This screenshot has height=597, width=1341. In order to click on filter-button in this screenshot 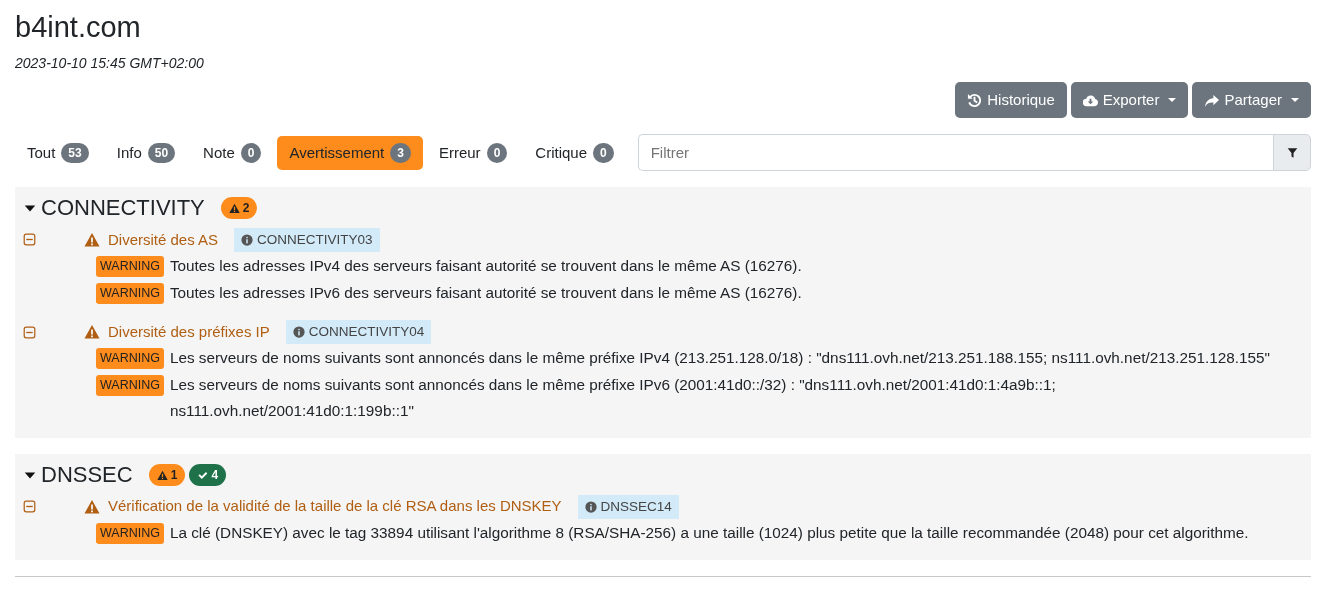, I will do `click(1292, 153)`.